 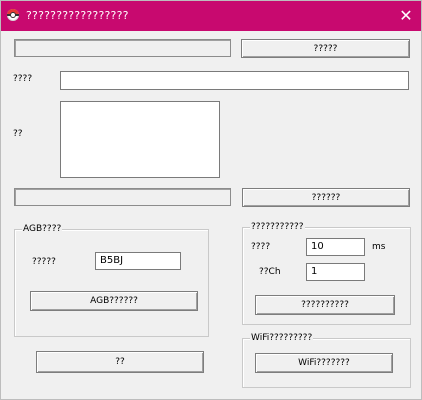 I want to click on channel-input: 1, so click(x=335, y=272).